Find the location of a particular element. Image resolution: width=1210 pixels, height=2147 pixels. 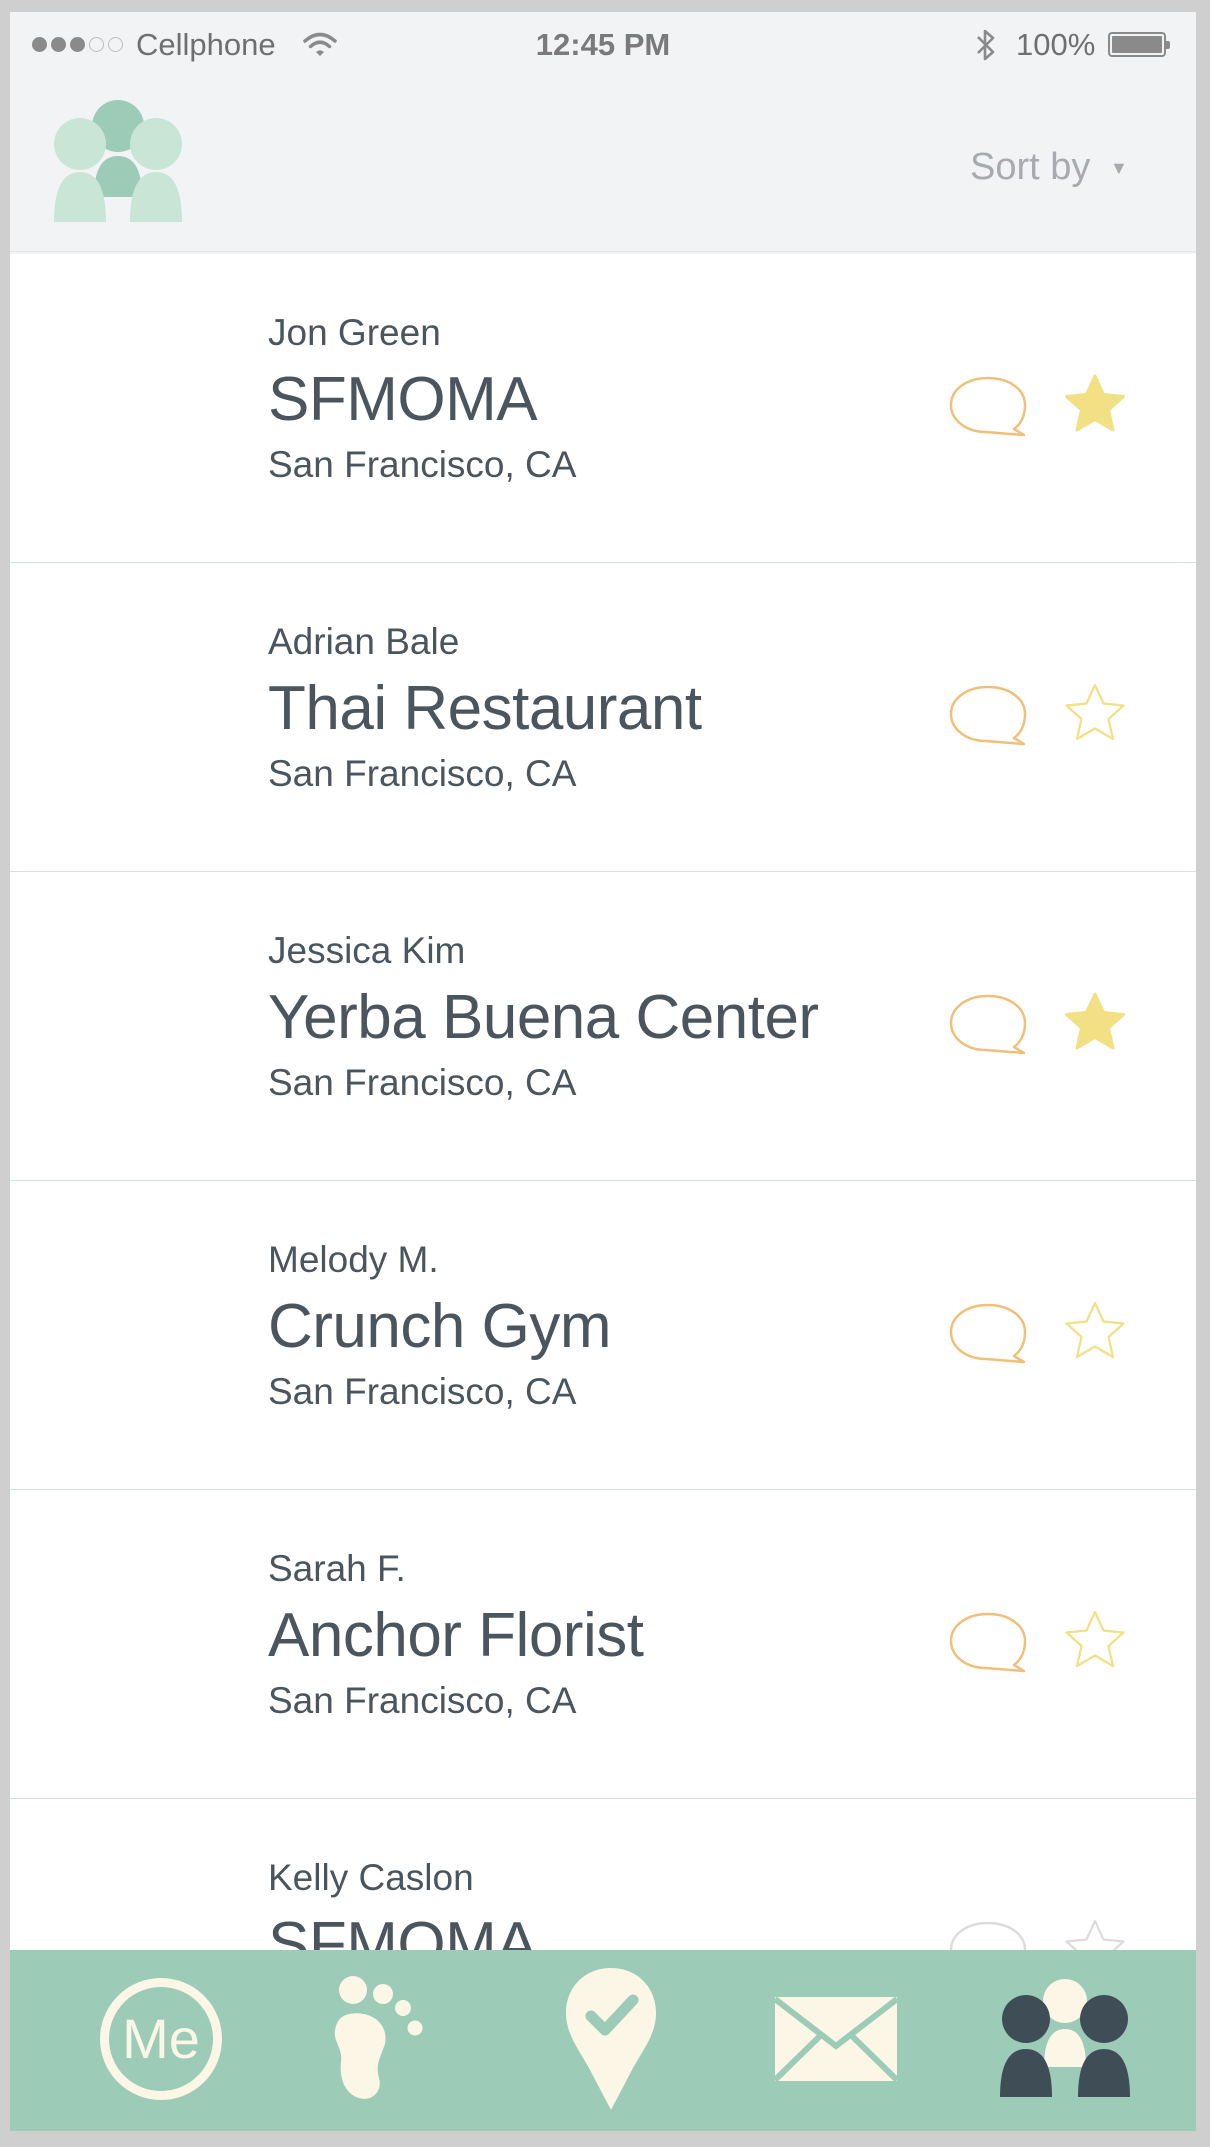

tab-activity is located at coordinates (385, 2039).